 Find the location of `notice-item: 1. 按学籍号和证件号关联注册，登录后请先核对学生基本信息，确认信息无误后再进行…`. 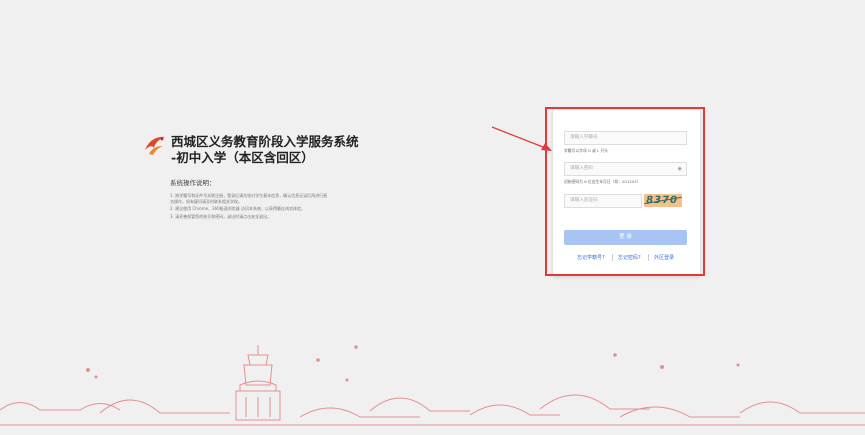

notice-item: 1. 按学籍号和证件号关联注册，登录后请先核对学生基本信息，确认信息无误后再进行… is located at coordinates (249, 199).